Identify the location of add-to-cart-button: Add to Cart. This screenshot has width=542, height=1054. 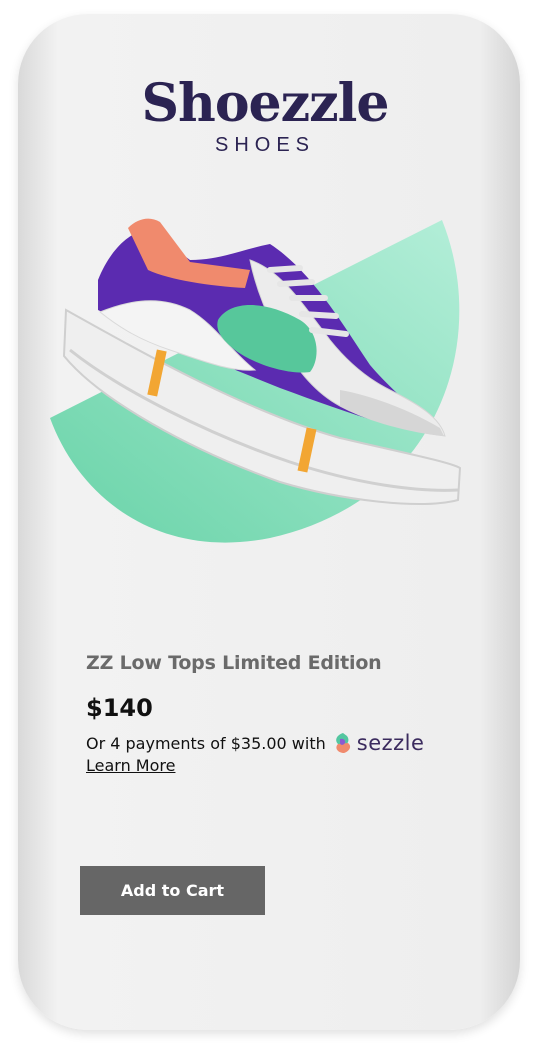
(172, 890).